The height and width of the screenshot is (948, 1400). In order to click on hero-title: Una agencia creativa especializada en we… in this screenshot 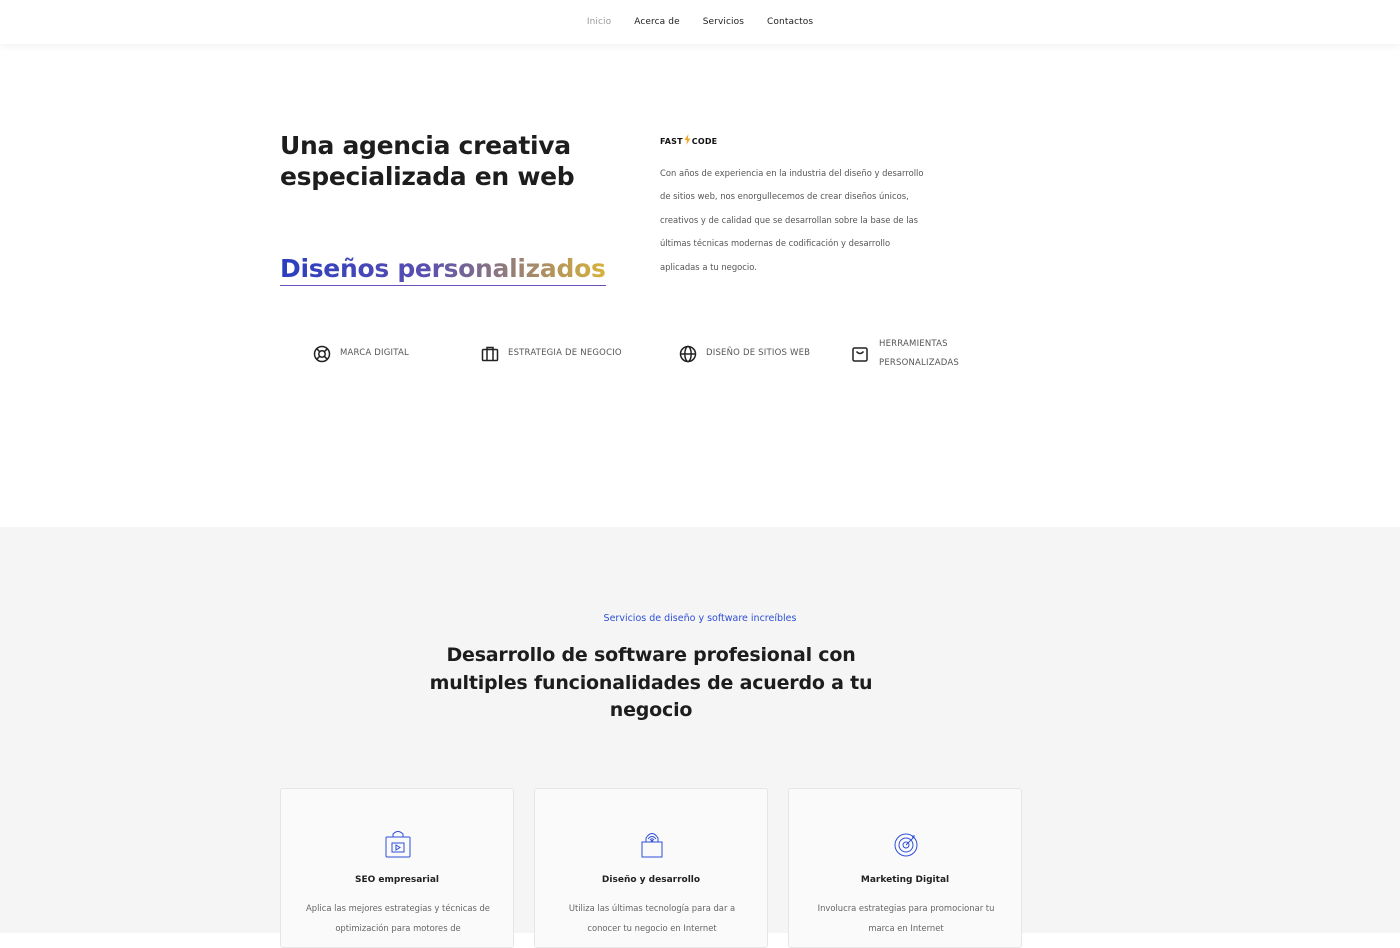, I will do `click(427, 161)`.